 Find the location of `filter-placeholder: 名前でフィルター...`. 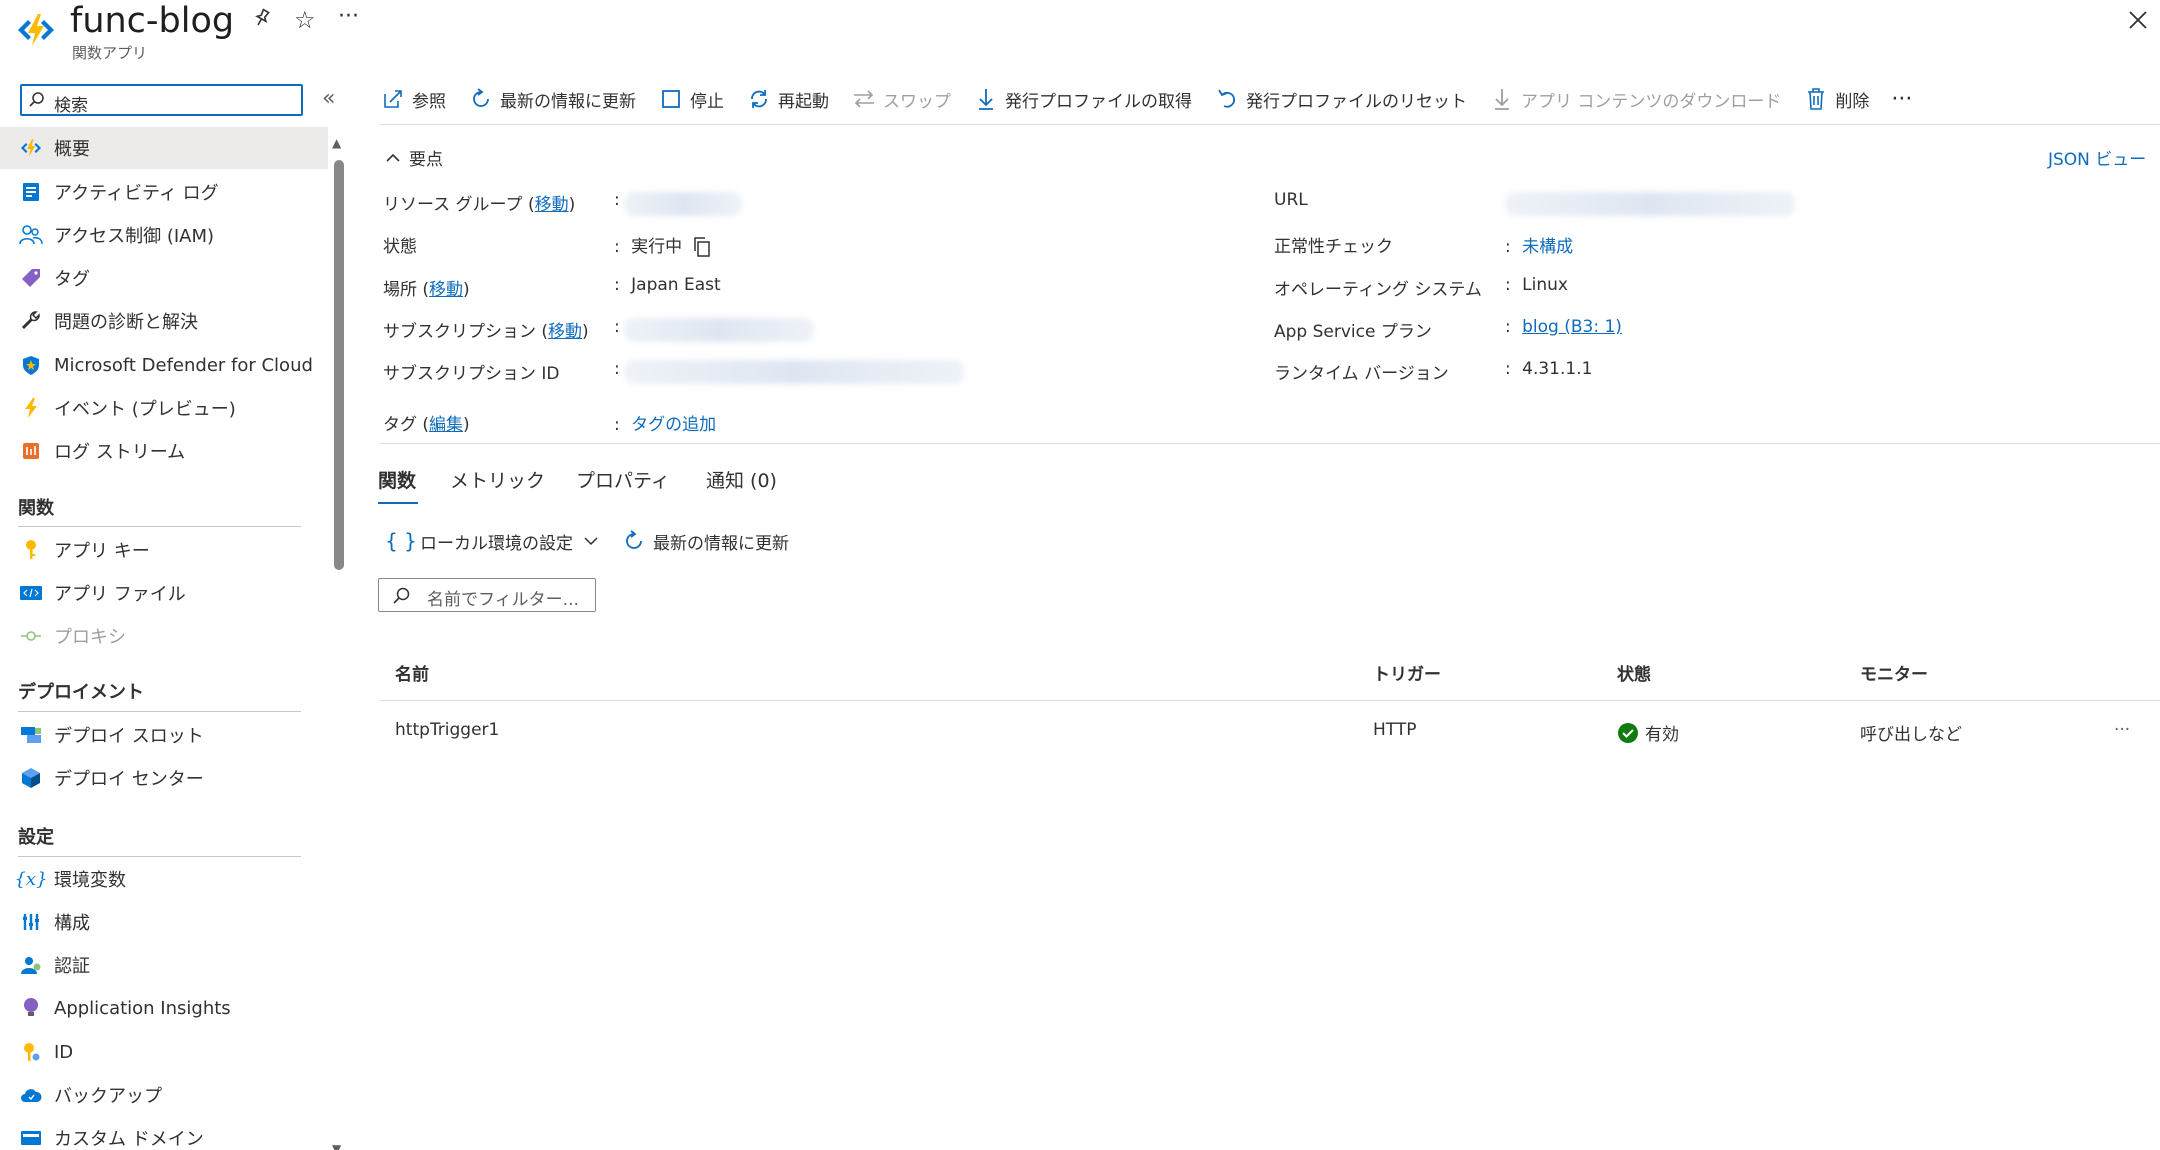

filter-placeholder: 名前でフィルター... is located at coordinates (503, 600).